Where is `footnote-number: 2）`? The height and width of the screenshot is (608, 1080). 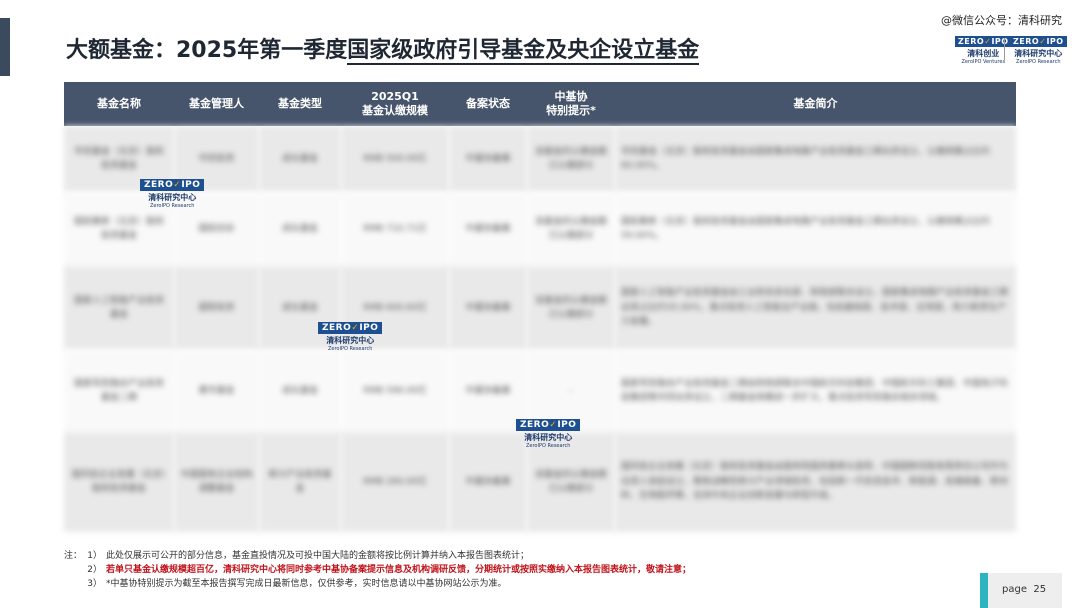 footnote-number: 2） is located at coordinates (94, 570).